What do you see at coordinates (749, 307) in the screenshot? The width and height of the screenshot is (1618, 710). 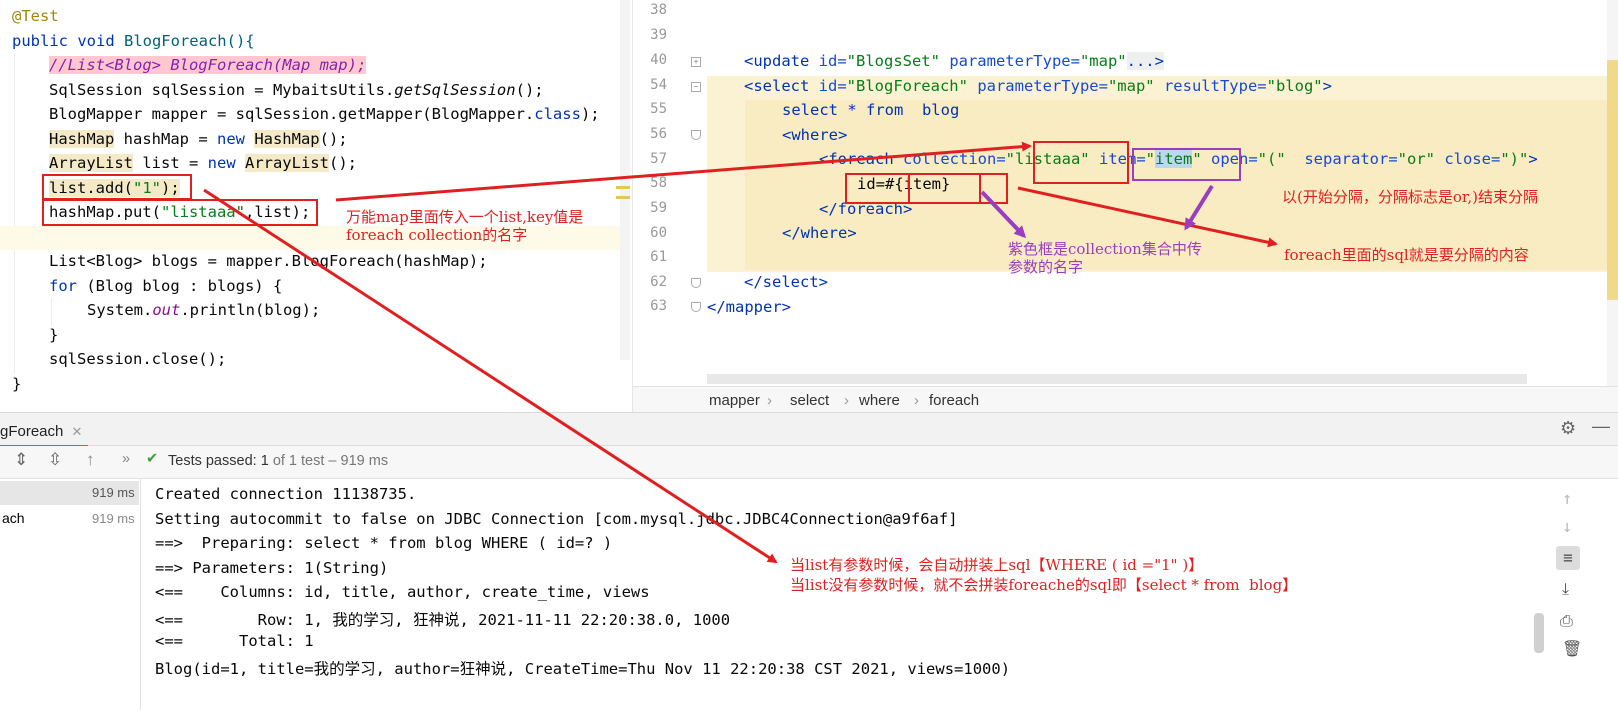 I see `xml-line: </mapper>` at bounding box center [749, 307].